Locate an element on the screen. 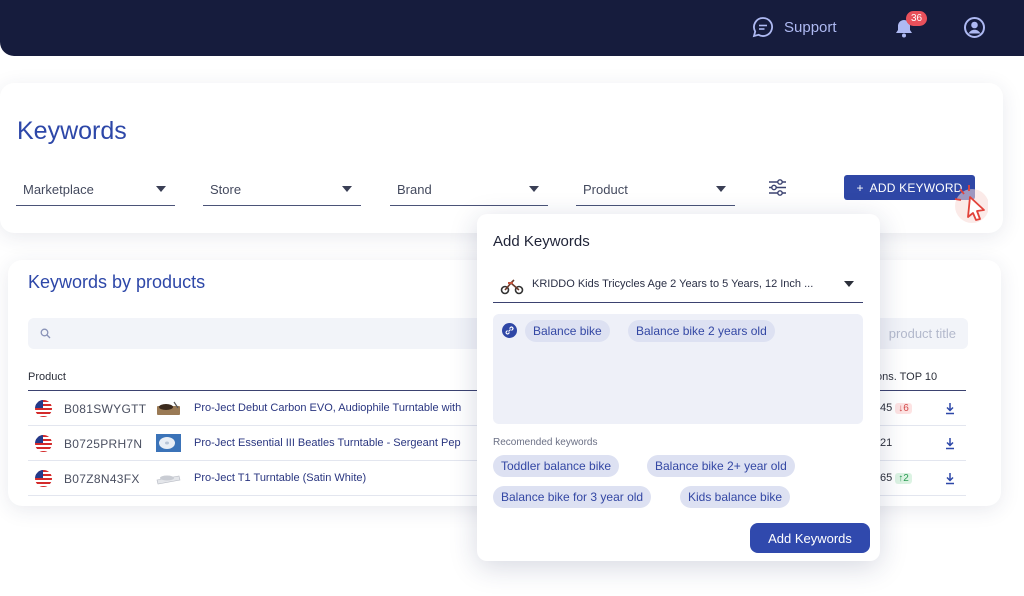  keywords-input-area: Balance bike Balance bike 2 years old is located at coordinates (678, 369).